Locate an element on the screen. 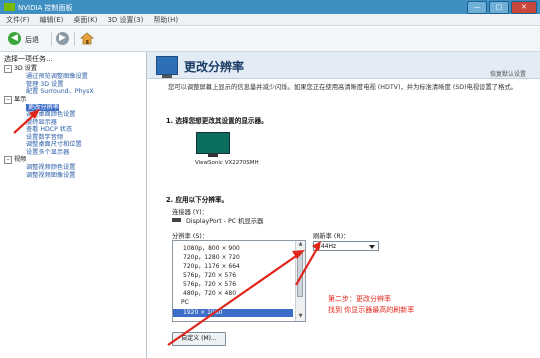 Image resolution: width=540 pixels, height=358 pixels. connector-value: DisplayPort - PC 机显示器 is located at coordinates (225, 221).